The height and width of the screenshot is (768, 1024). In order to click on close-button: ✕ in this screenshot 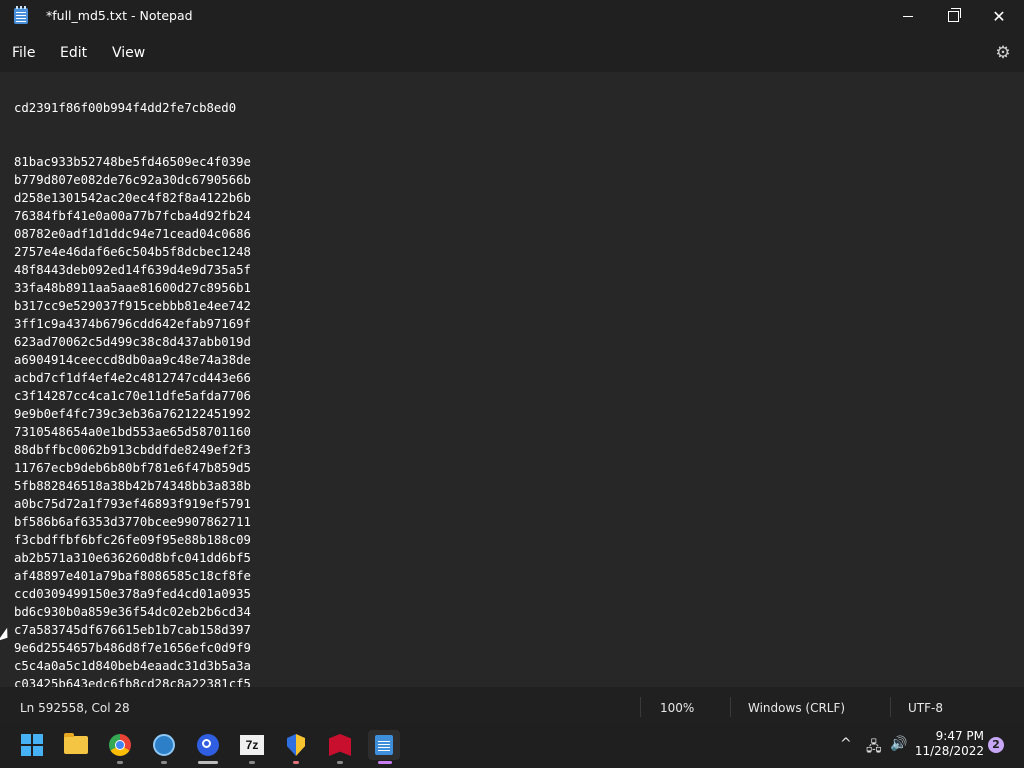, I will do `click(999, 16)`.